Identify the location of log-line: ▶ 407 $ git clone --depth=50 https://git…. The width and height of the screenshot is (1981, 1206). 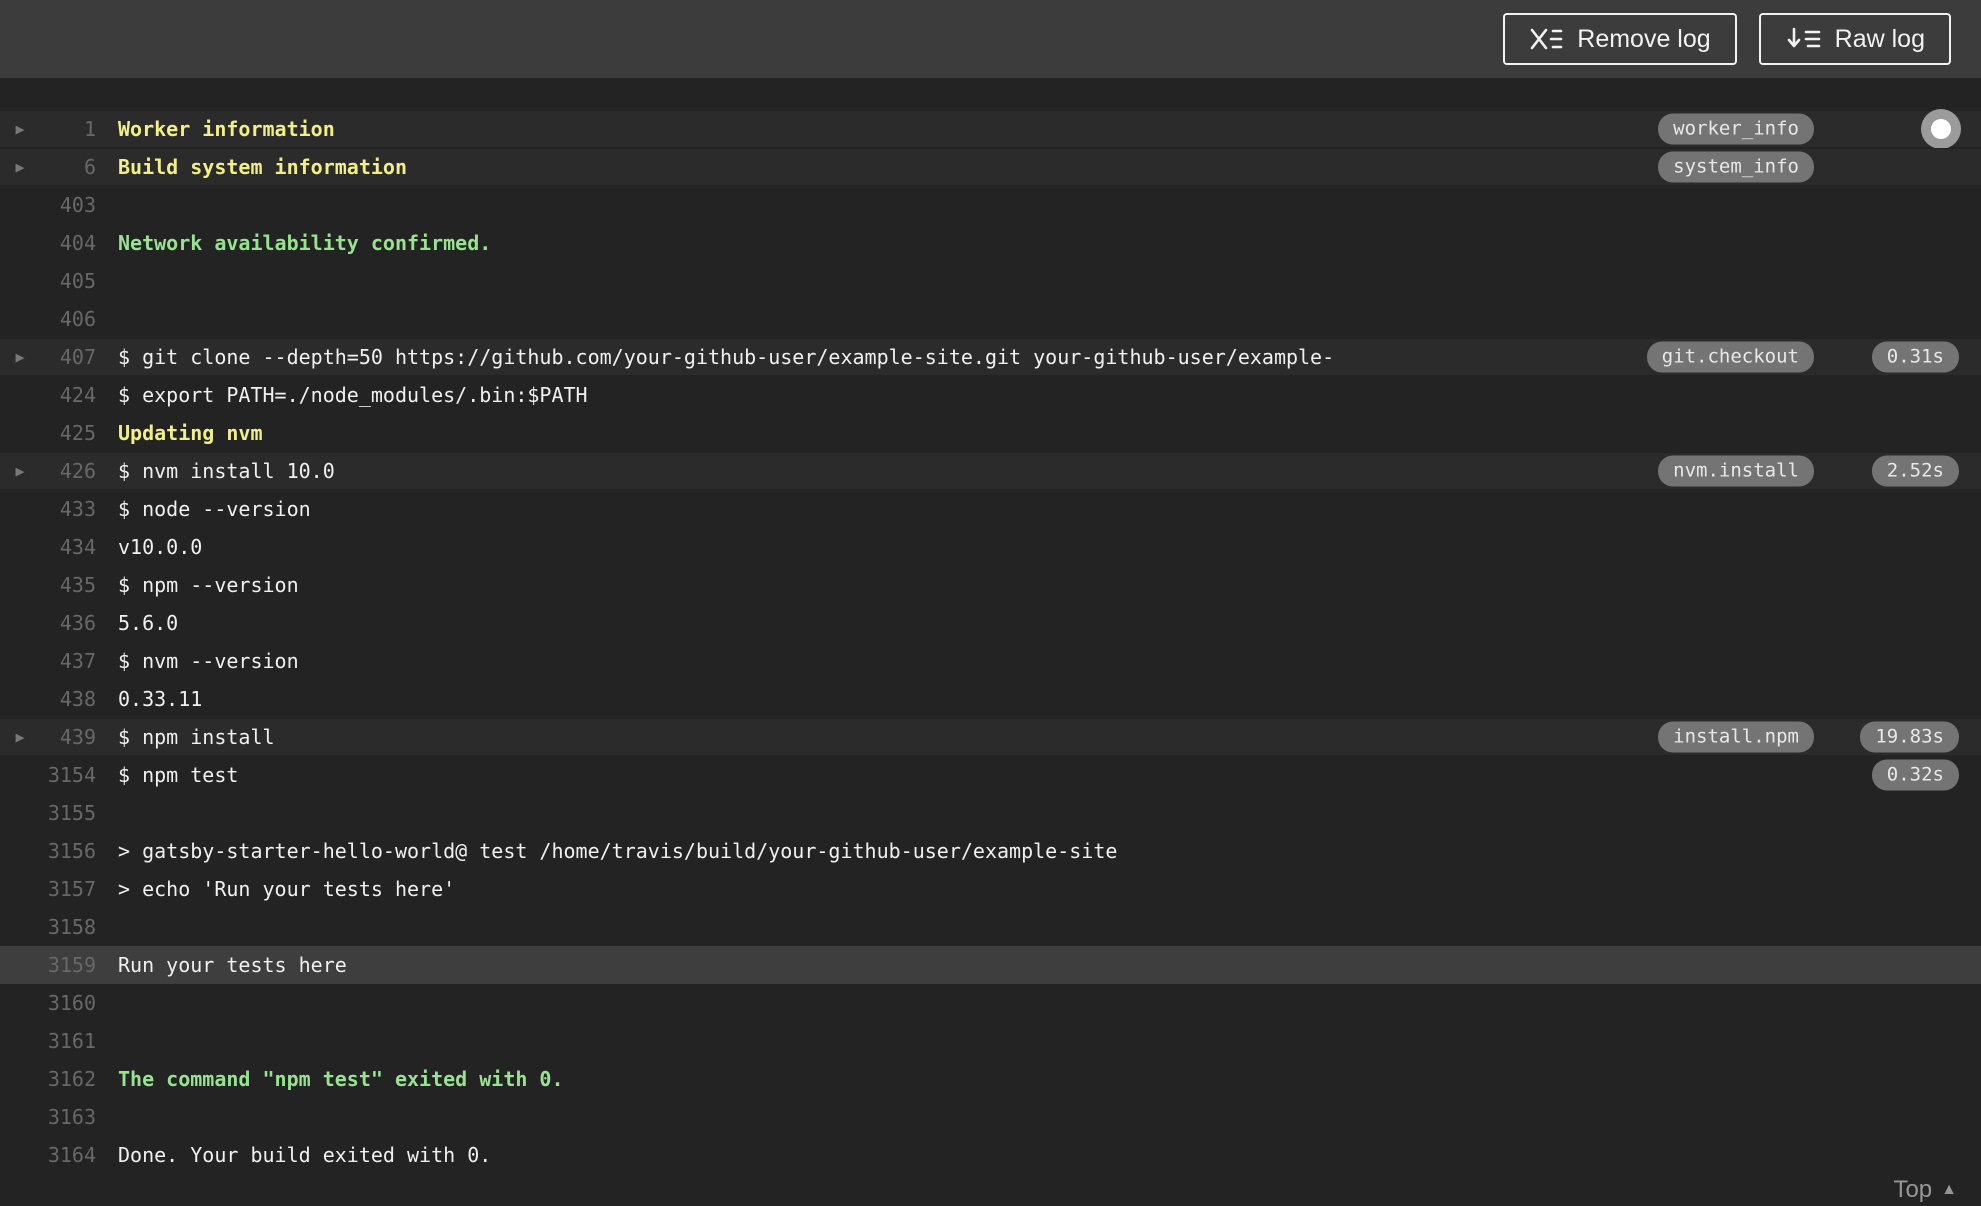
(990, 357).